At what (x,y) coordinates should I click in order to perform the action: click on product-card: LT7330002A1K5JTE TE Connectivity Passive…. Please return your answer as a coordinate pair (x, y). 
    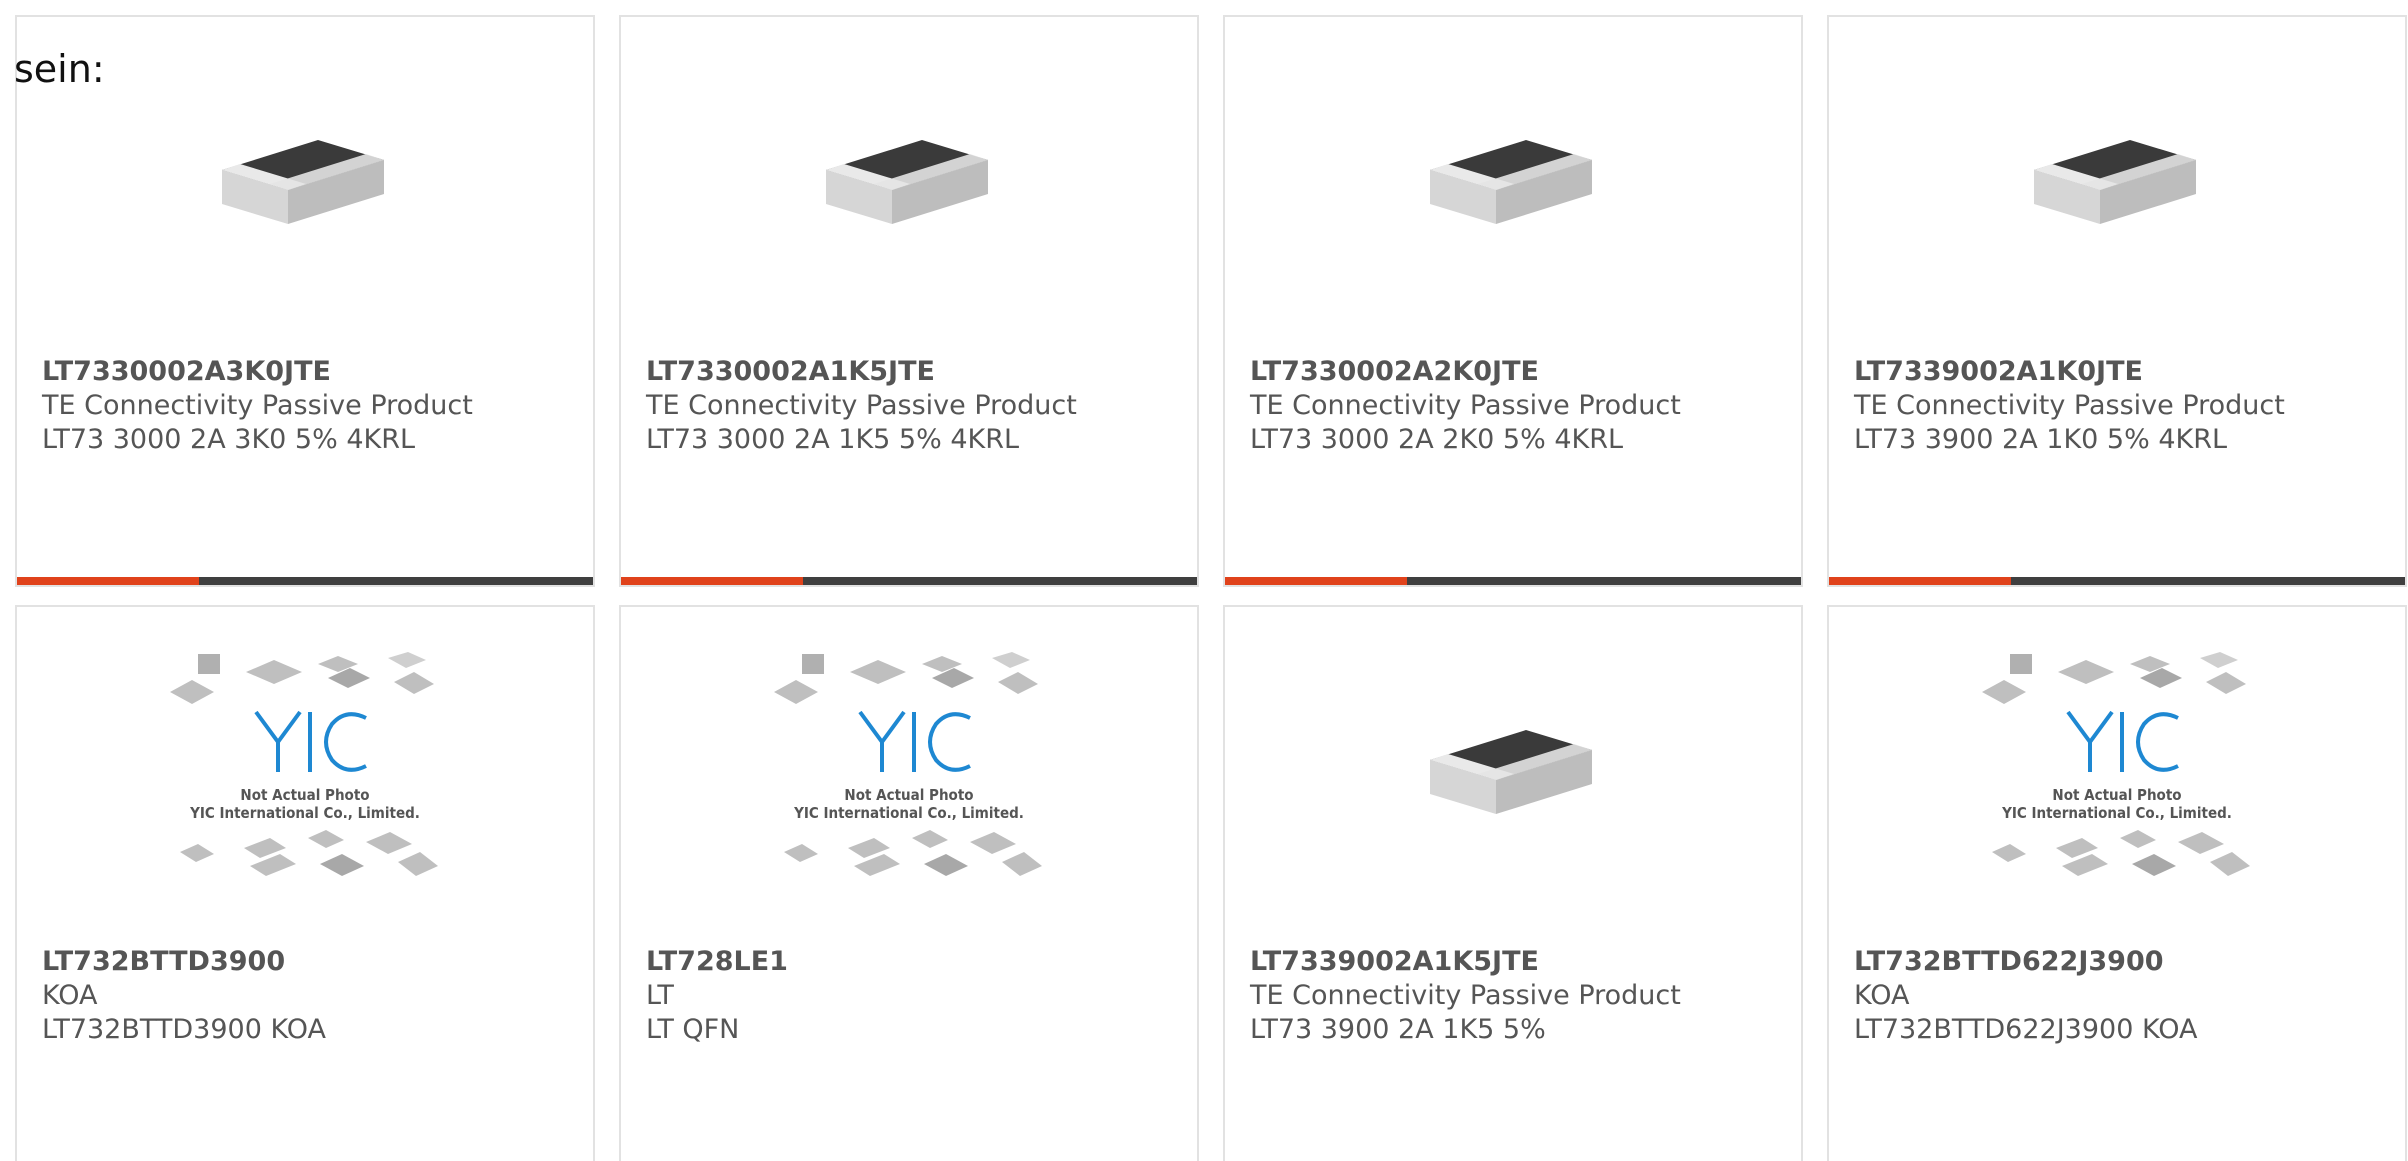
    Looking at the image, I should click on (909, 301).